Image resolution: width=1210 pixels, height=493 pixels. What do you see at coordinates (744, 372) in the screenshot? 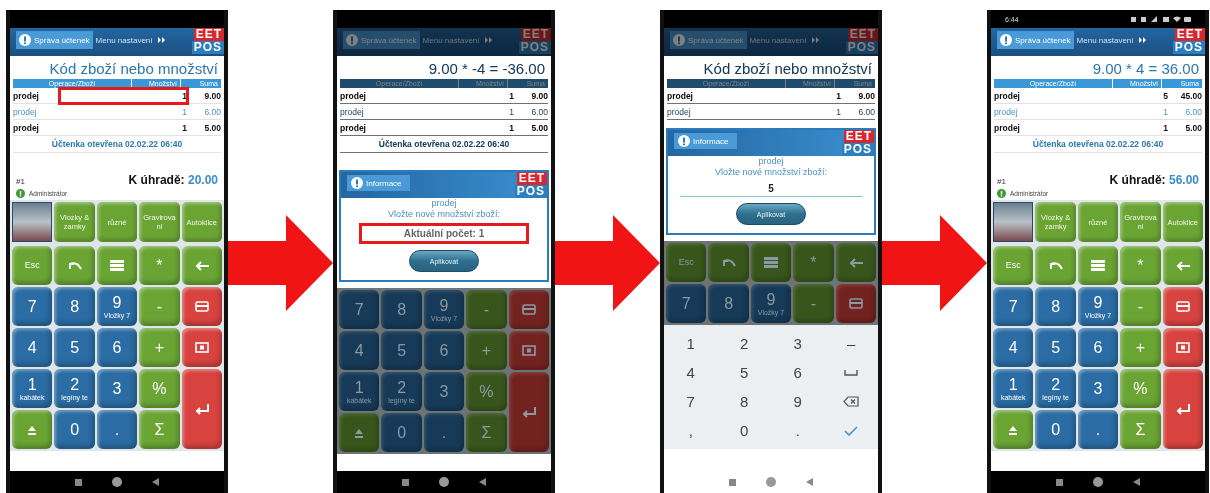
I see `keyboard-key: 5` at bounding box center [744, 372].